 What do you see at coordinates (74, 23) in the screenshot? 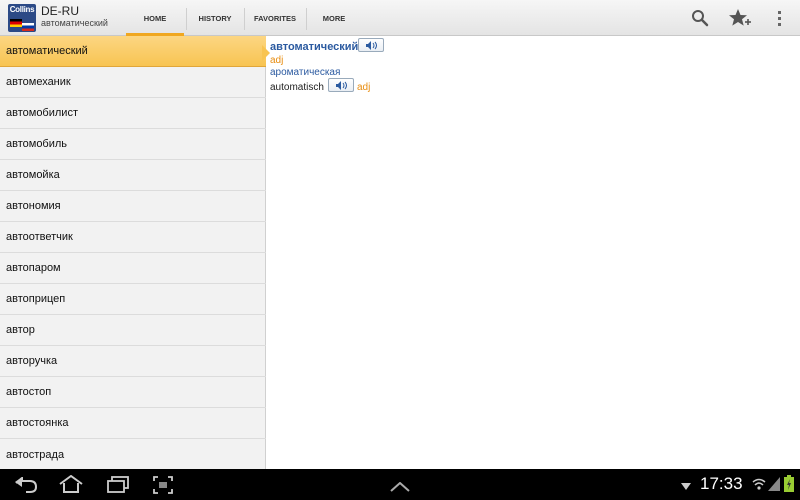
I see `current-word-subtitle: автоматический` at bounding box center [74, 23].